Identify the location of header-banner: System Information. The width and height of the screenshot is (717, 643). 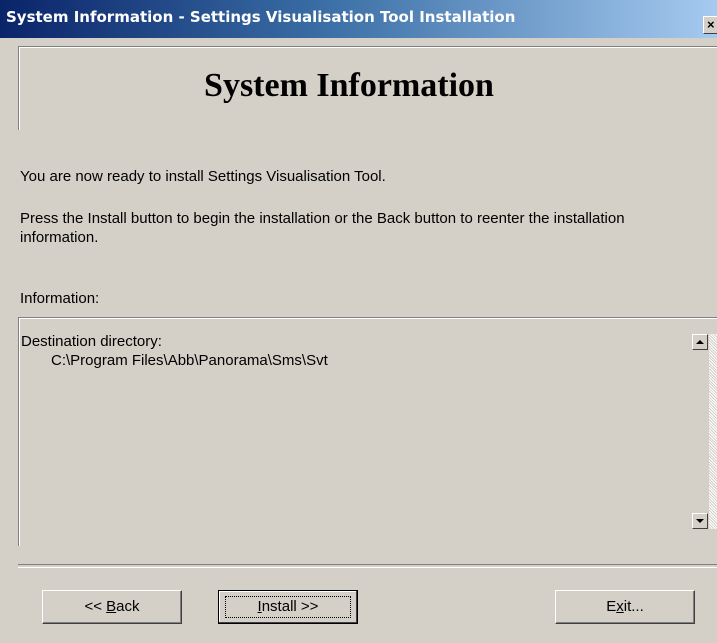
(367, 88).